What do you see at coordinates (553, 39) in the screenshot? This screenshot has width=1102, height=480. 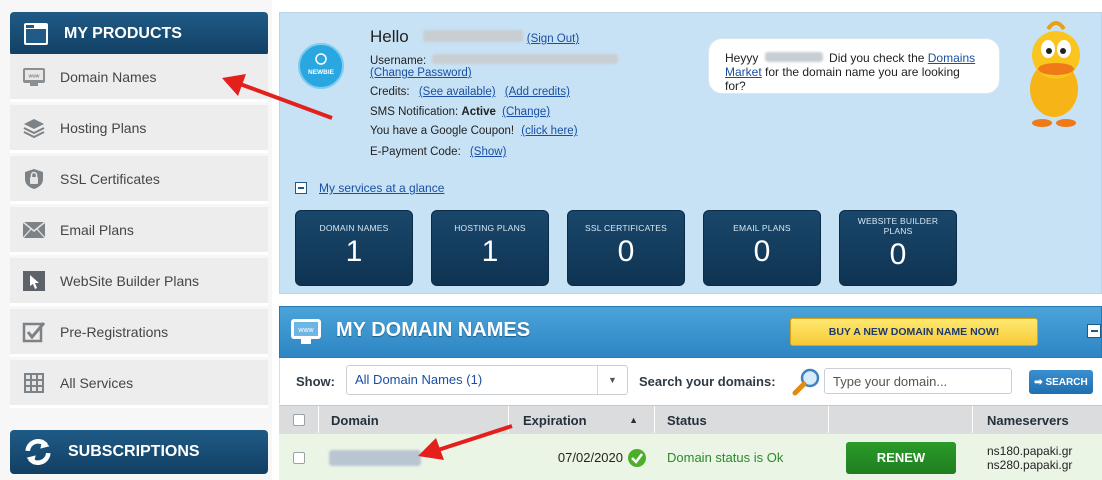 I see `sign-out-link: (Sign Out)` at bounding box center [553, 39].